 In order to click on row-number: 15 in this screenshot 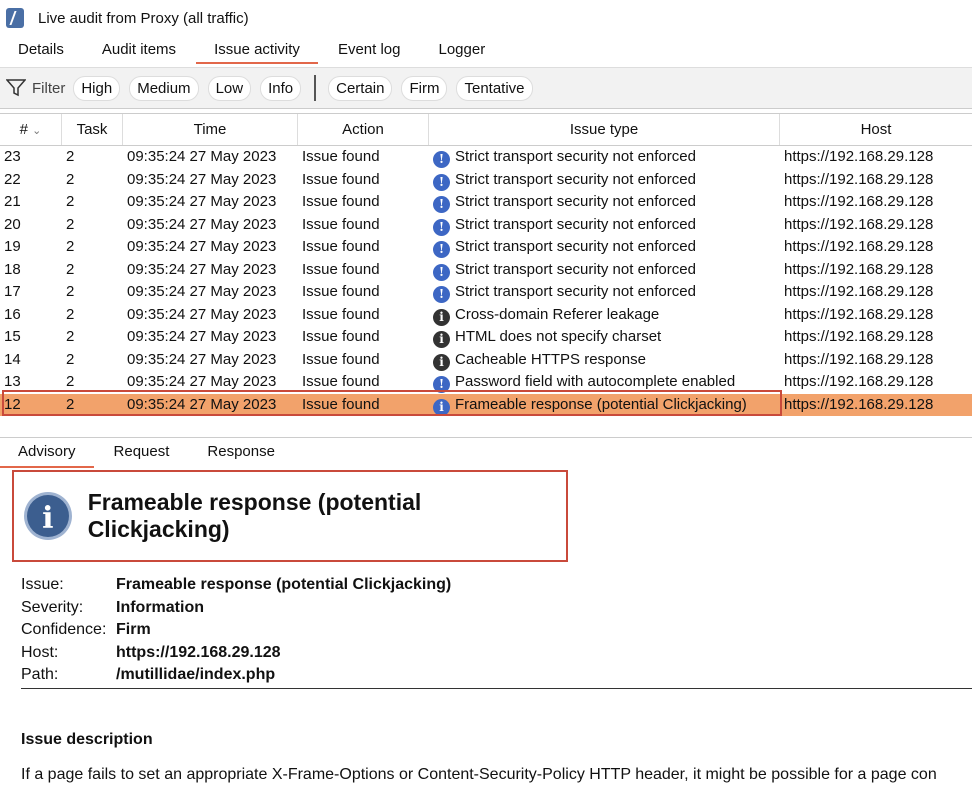, I will do `click(12, 336)`.